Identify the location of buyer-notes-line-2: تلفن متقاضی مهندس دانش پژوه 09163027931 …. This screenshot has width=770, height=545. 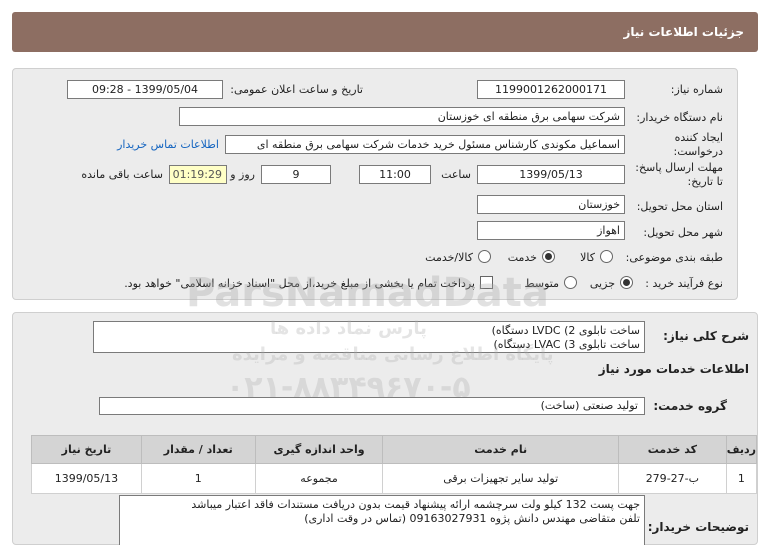
(472, 518).